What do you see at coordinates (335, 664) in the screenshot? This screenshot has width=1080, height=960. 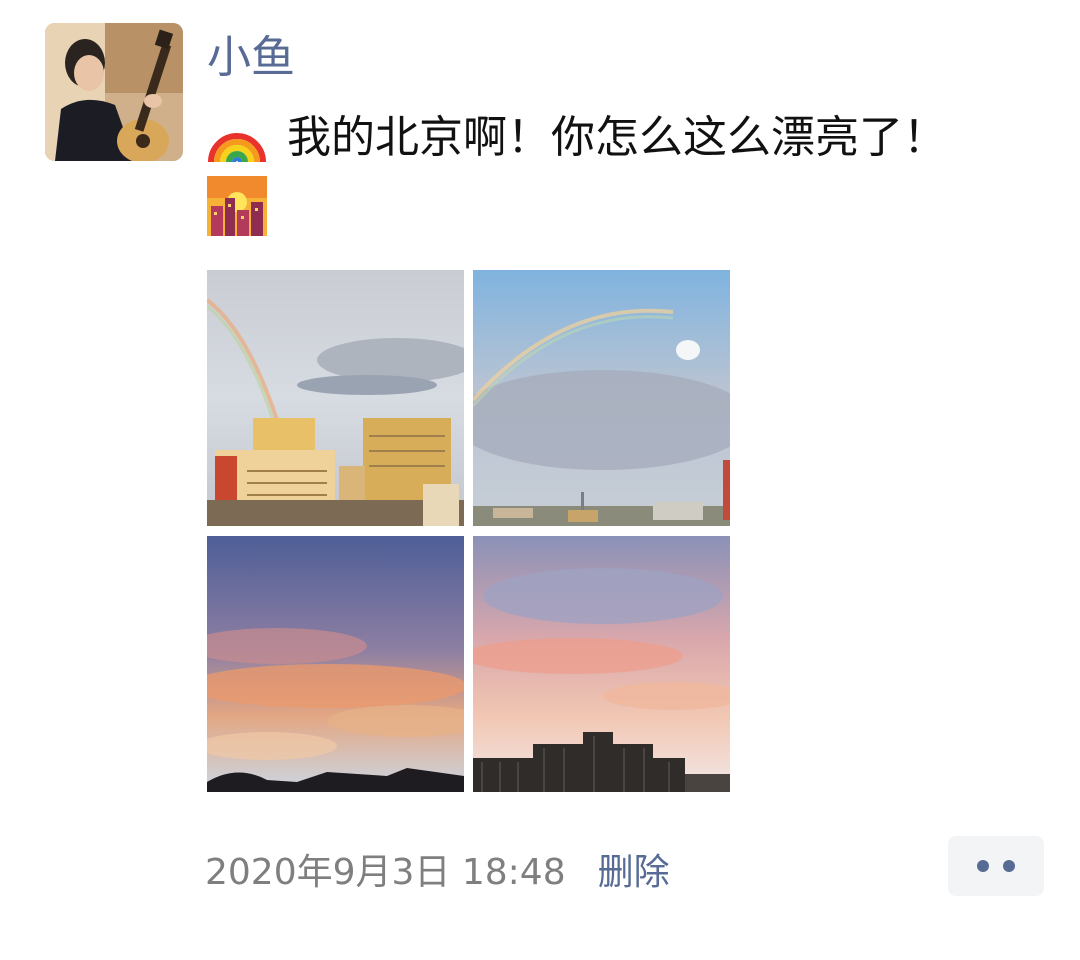 I see `sunset-clouds-photo` at bounding box center [335, 664].